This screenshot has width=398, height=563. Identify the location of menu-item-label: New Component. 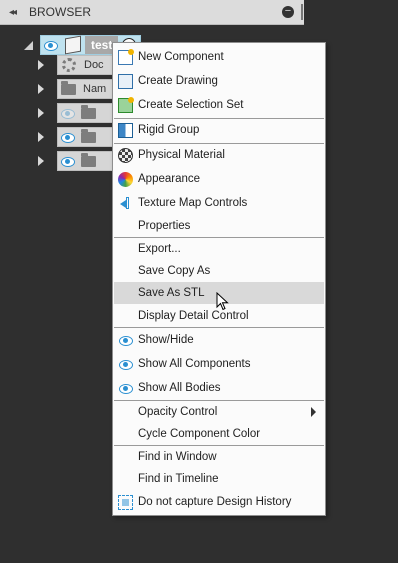
(181, 57).